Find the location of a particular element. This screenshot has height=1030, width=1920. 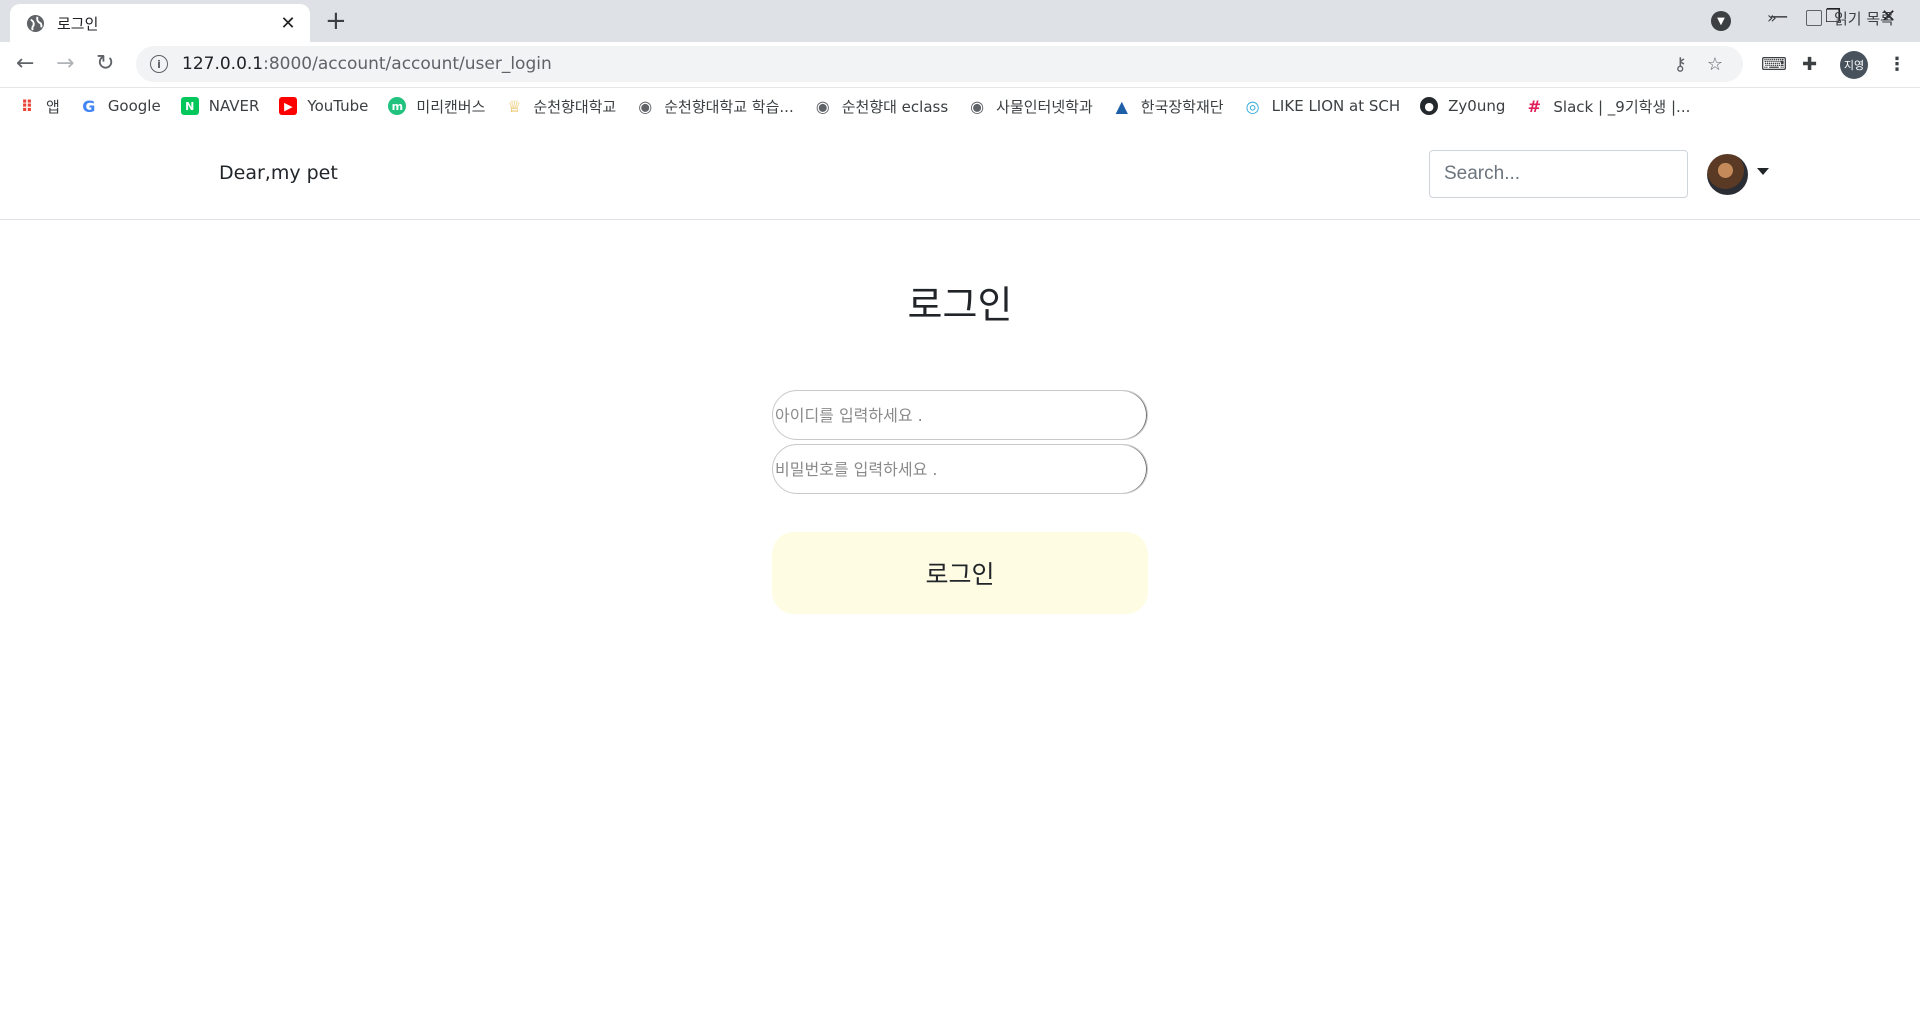

new-tab-button: + is located at coordinates (336, 21).